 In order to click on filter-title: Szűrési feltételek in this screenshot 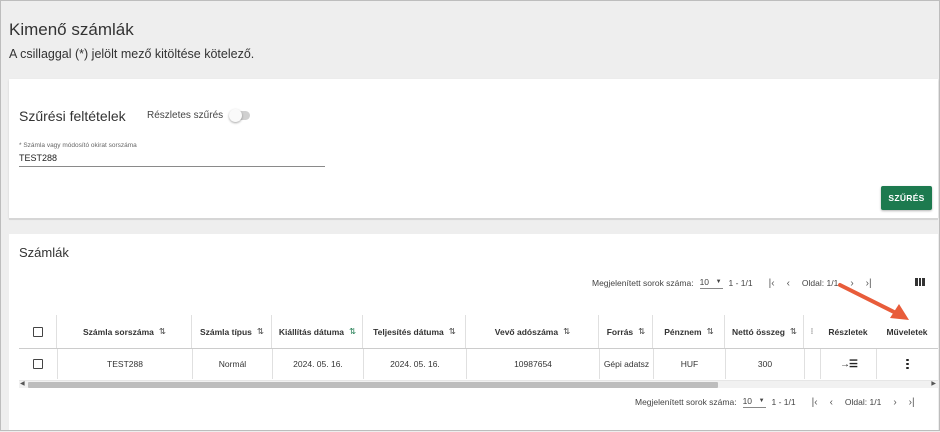, I will do `click(72, 116)`.